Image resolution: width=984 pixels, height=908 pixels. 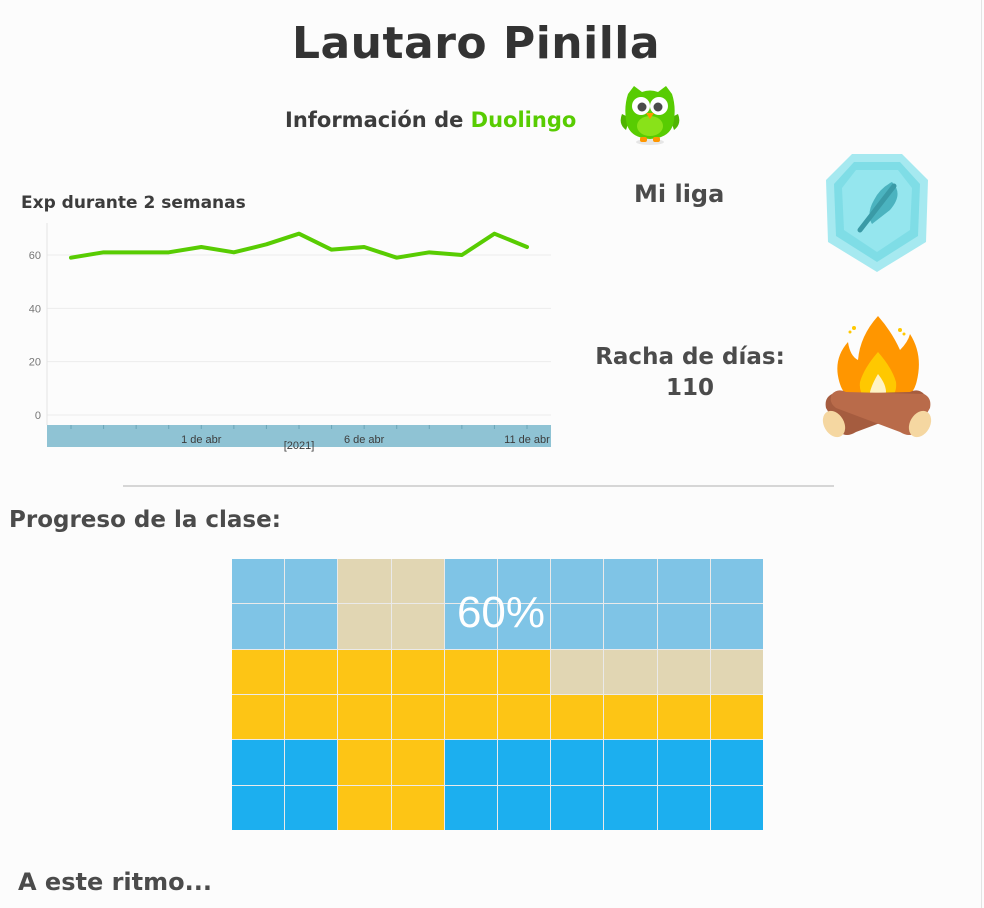 I want to click on y-tick-label: 40, so click(x=35, y=309).